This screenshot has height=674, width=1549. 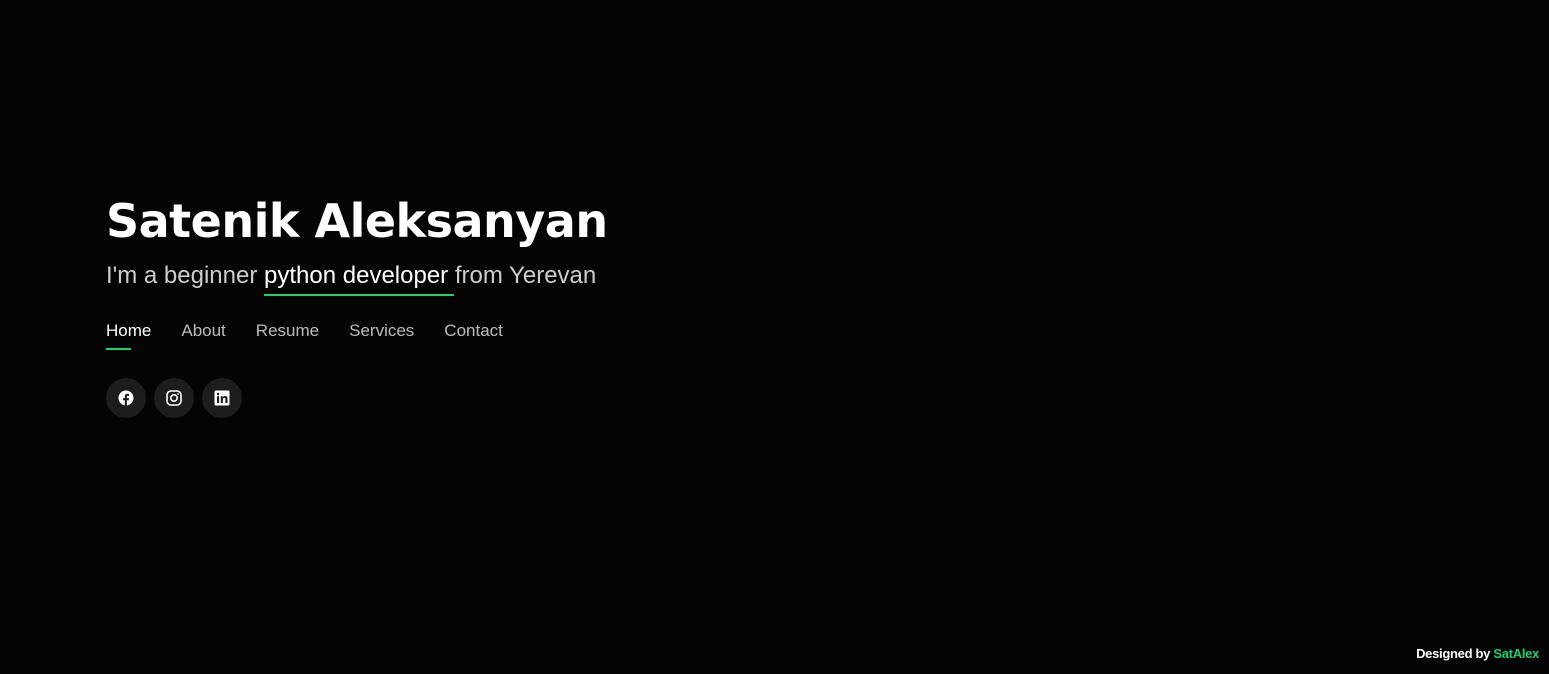 What do you see at coordinates (357, 398) in the screenshot?
I see `social-links` at bounding box center [357, 398].